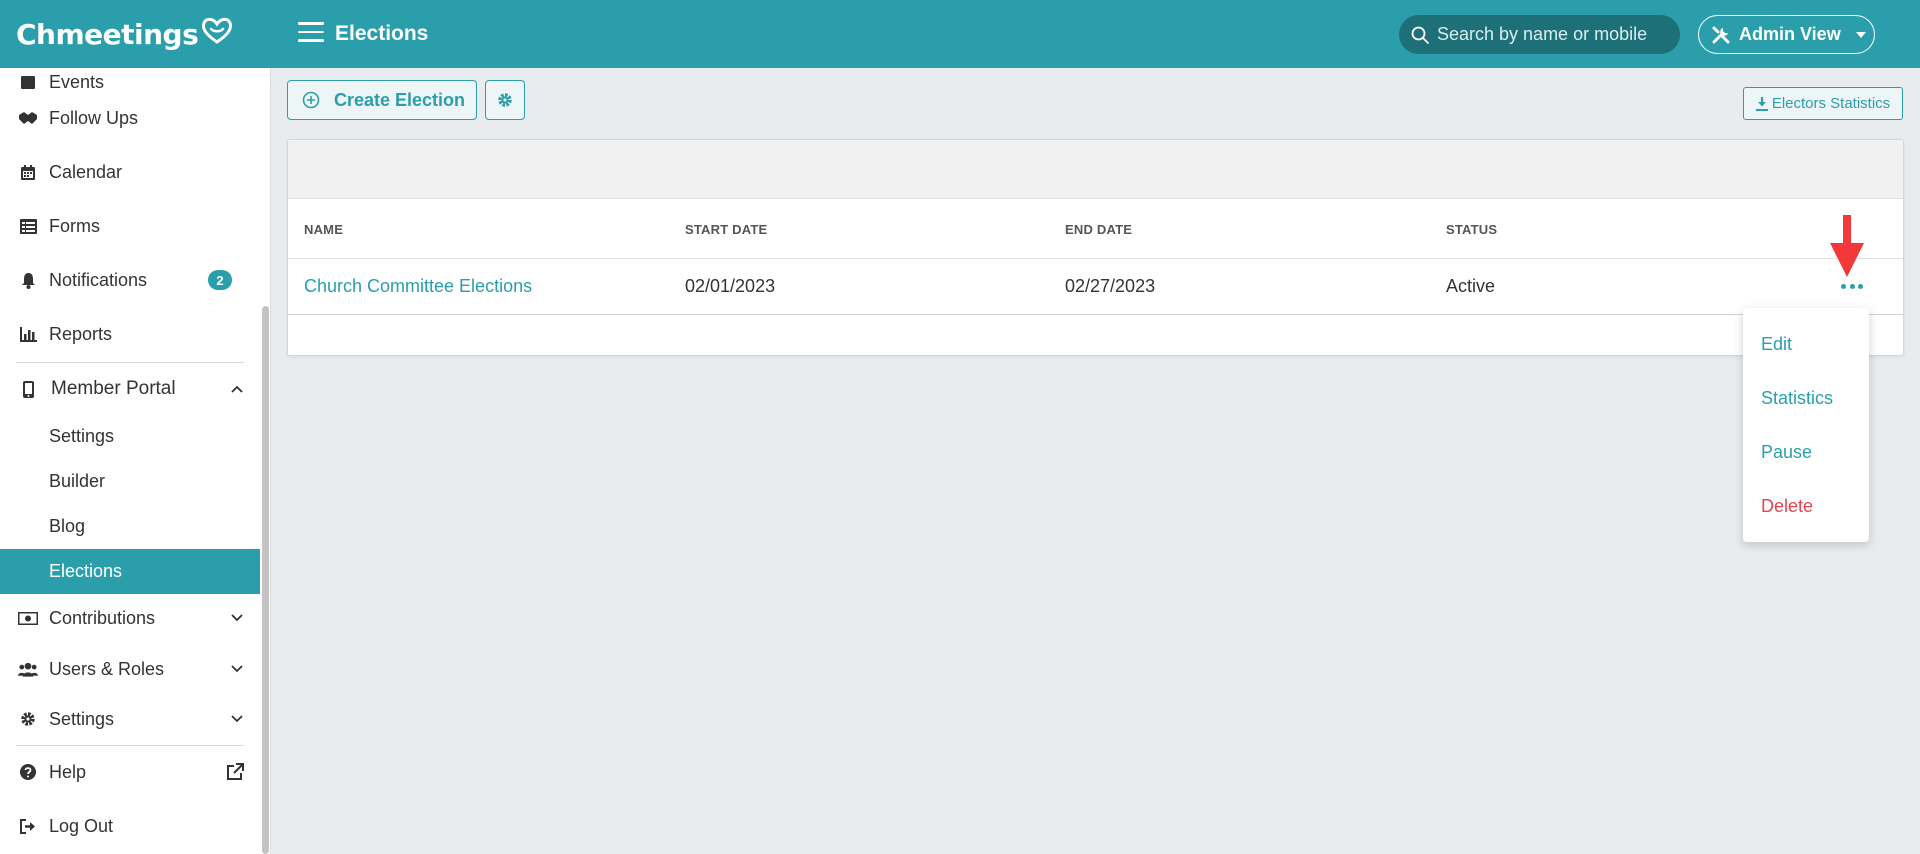 The width and height of the screenshot is (1920, 854). What do you see at coordinates (1860, 34) in the screenshot?
I see `caret-down-icon` at bounding box center [1860, 34].